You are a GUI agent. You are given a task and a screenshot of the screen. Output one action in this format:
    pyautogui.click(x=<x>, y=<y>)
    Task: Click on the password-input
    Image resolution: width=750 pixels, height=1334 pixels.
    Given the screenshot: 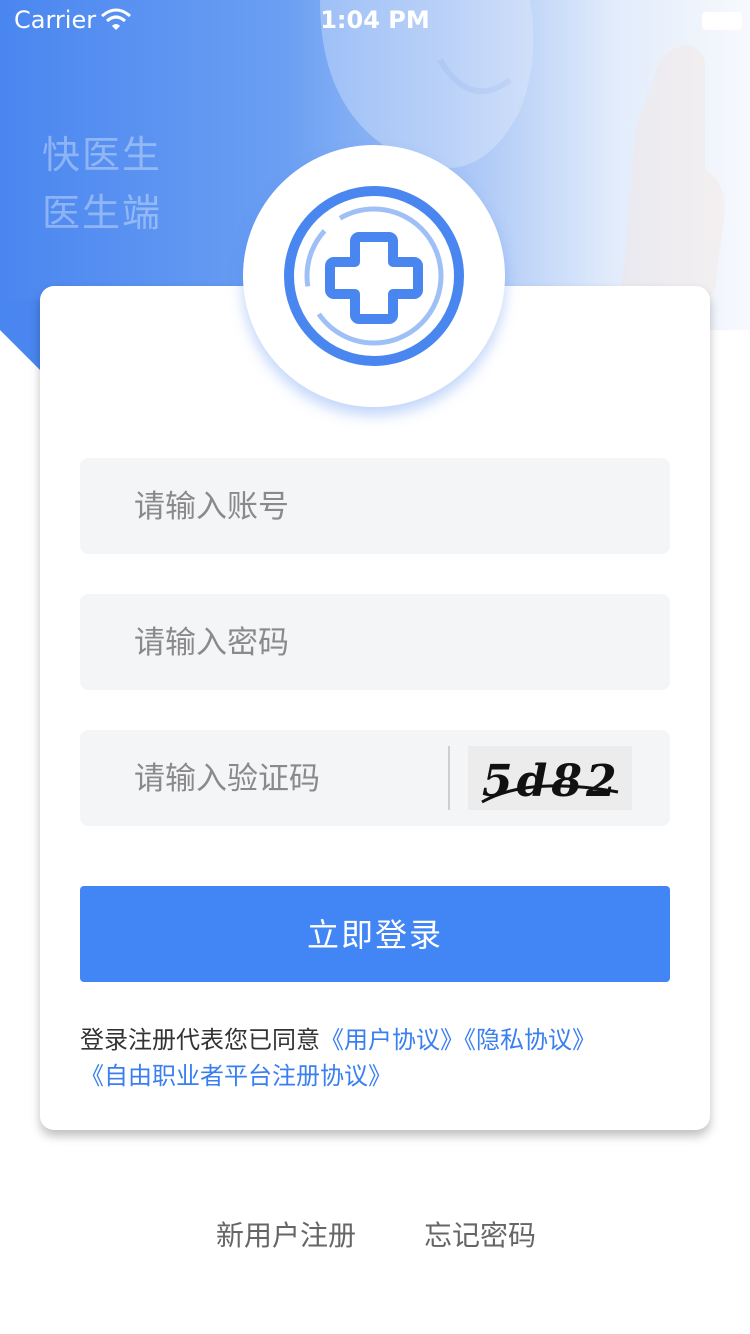 What is the action you would take?
    pyautogui.click(x=324, y=643)
    